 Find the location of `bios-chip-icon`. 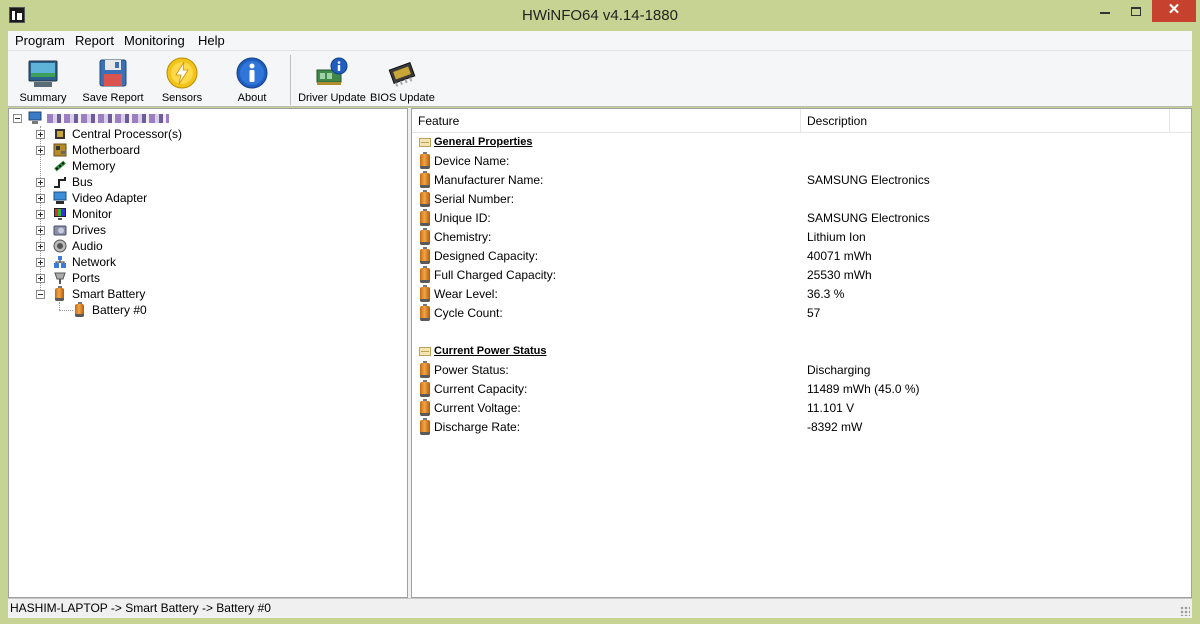

bios-chip-icon is located at coordinates (402, 74).